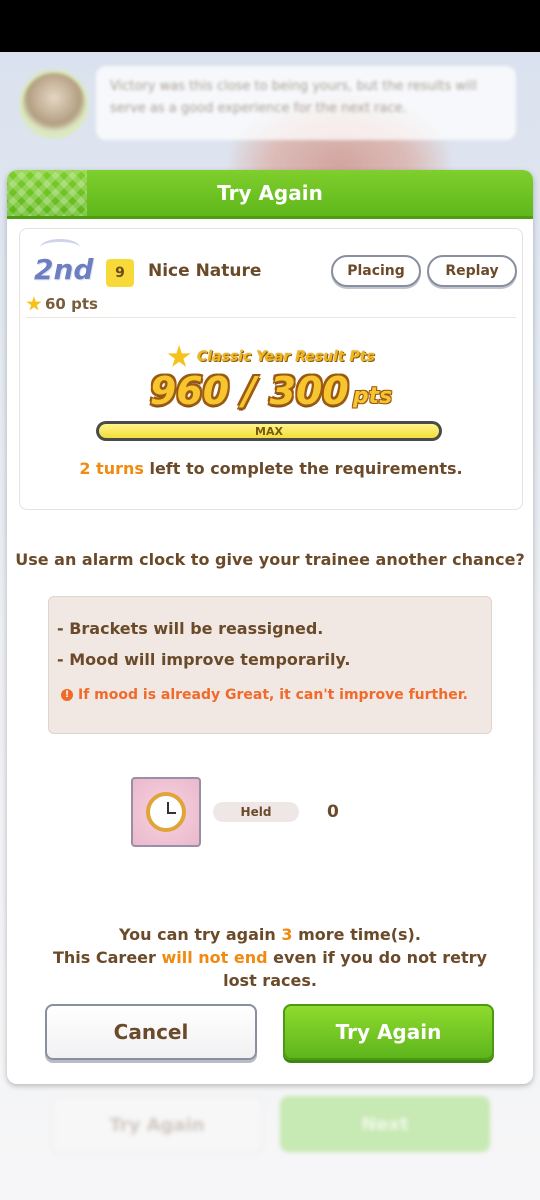 The height and width of the screenshot is (1200, 540). What do you see at coordinates (111, 468) in the screenshot?
I see `turns-count: 2 turns` at bounding box center [111, 468].